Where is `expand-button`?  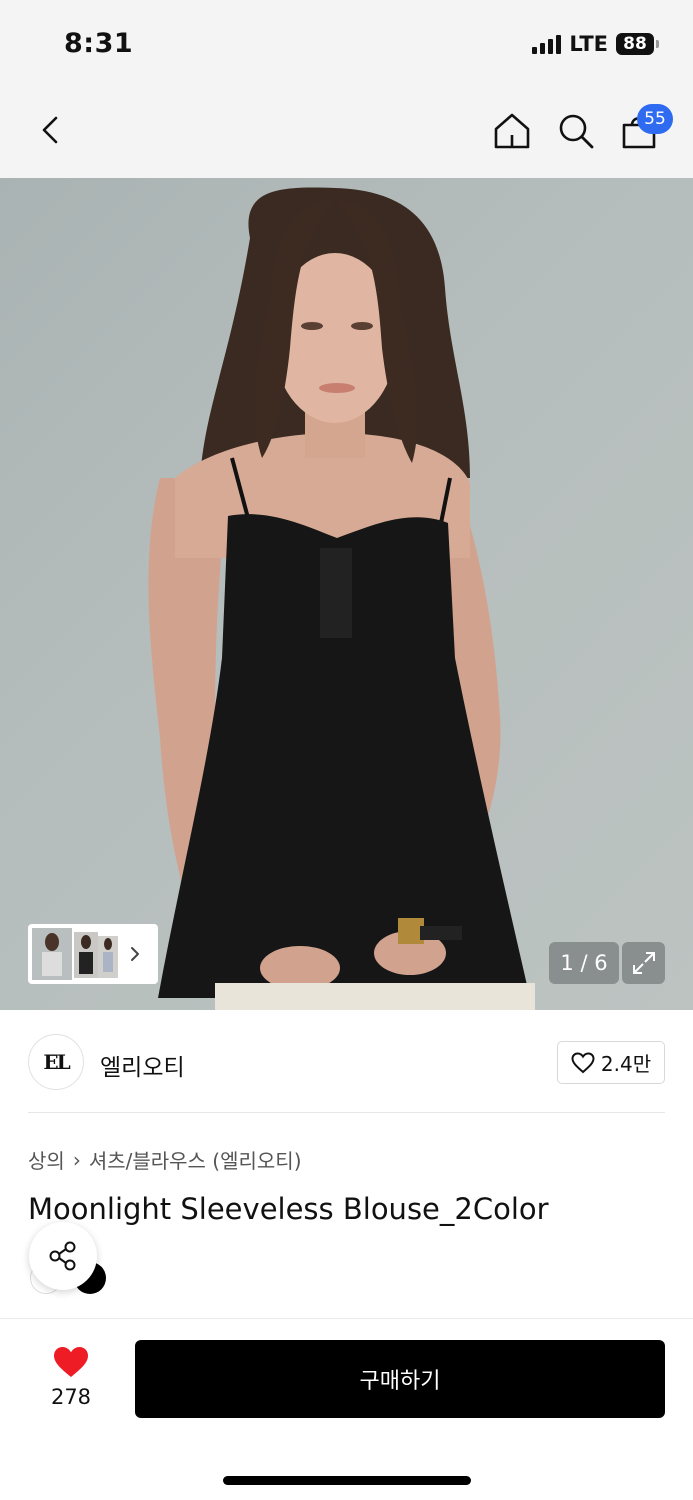 expand-button is located at coordinates (643, 963).